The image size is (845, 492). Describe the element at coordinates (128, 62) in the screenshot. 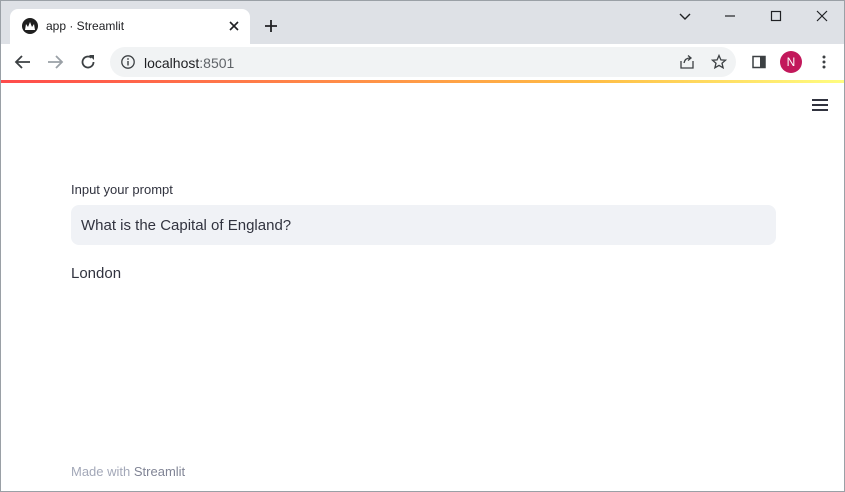

I see `info-icon` at that location.